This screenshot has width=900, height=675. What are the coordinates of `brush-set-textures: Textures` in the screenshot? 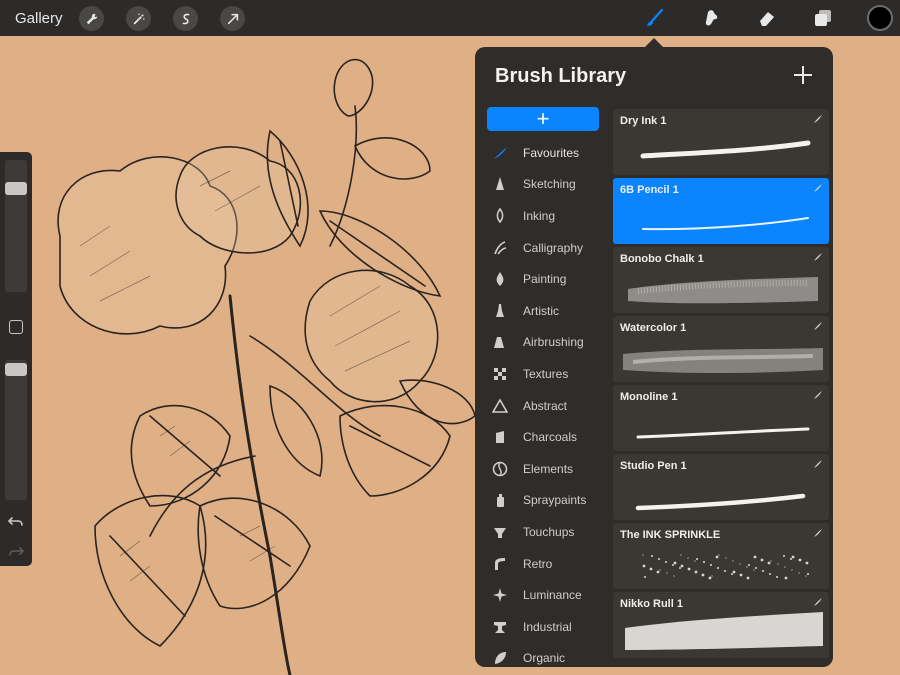 It's located at (544, 374).